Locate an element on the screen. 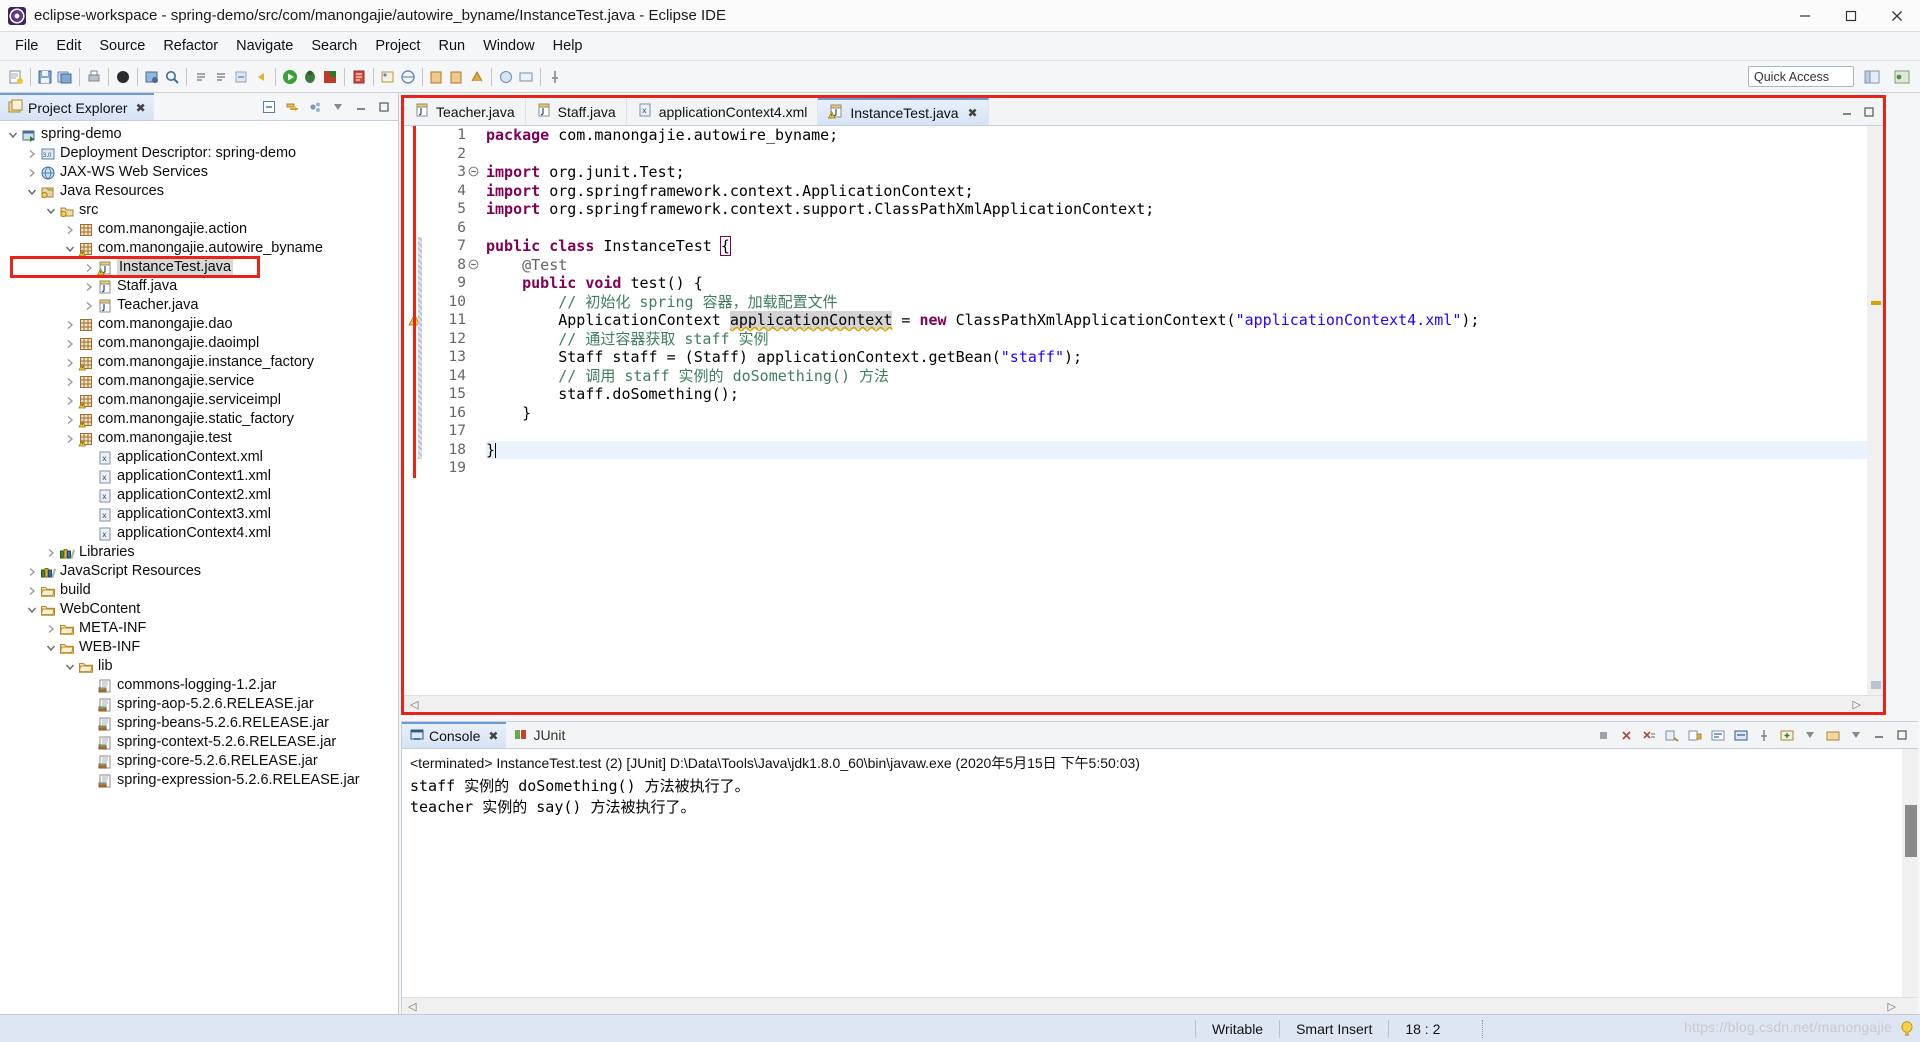 Image resolution: width=1920 pixels, height=1042 pixels. run-icon is located at coordinates (290, 77).